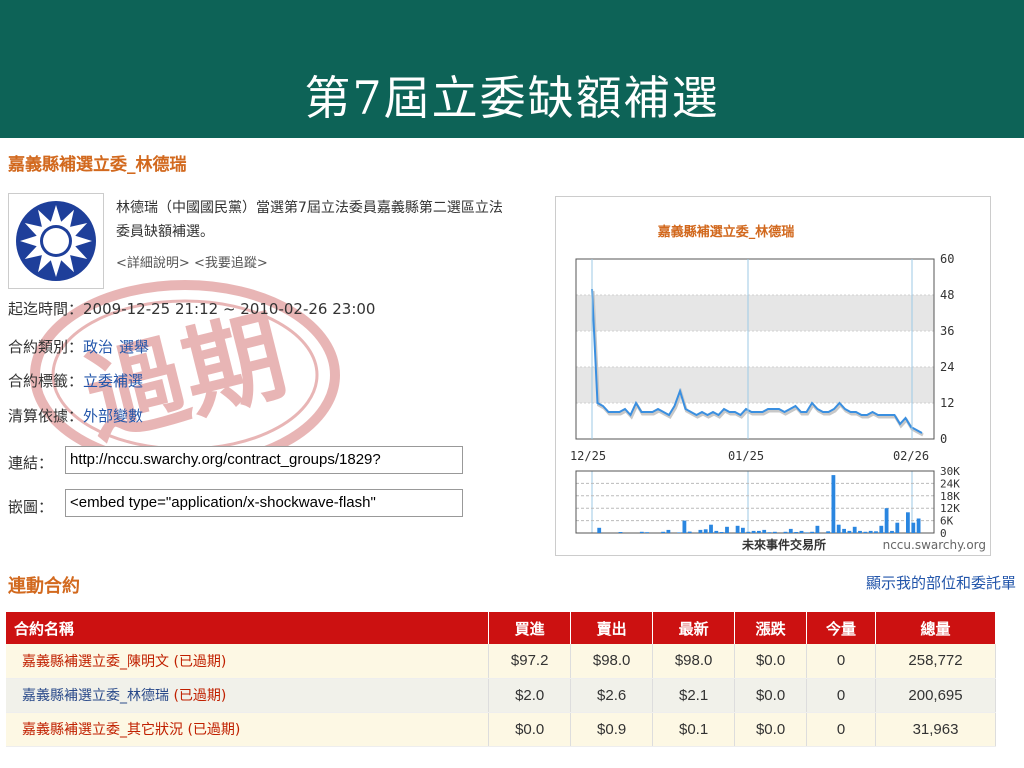 The height and width of the screenshot is (768, 1024). I want to click on bid-cell: $0.0, so click(530, 729).